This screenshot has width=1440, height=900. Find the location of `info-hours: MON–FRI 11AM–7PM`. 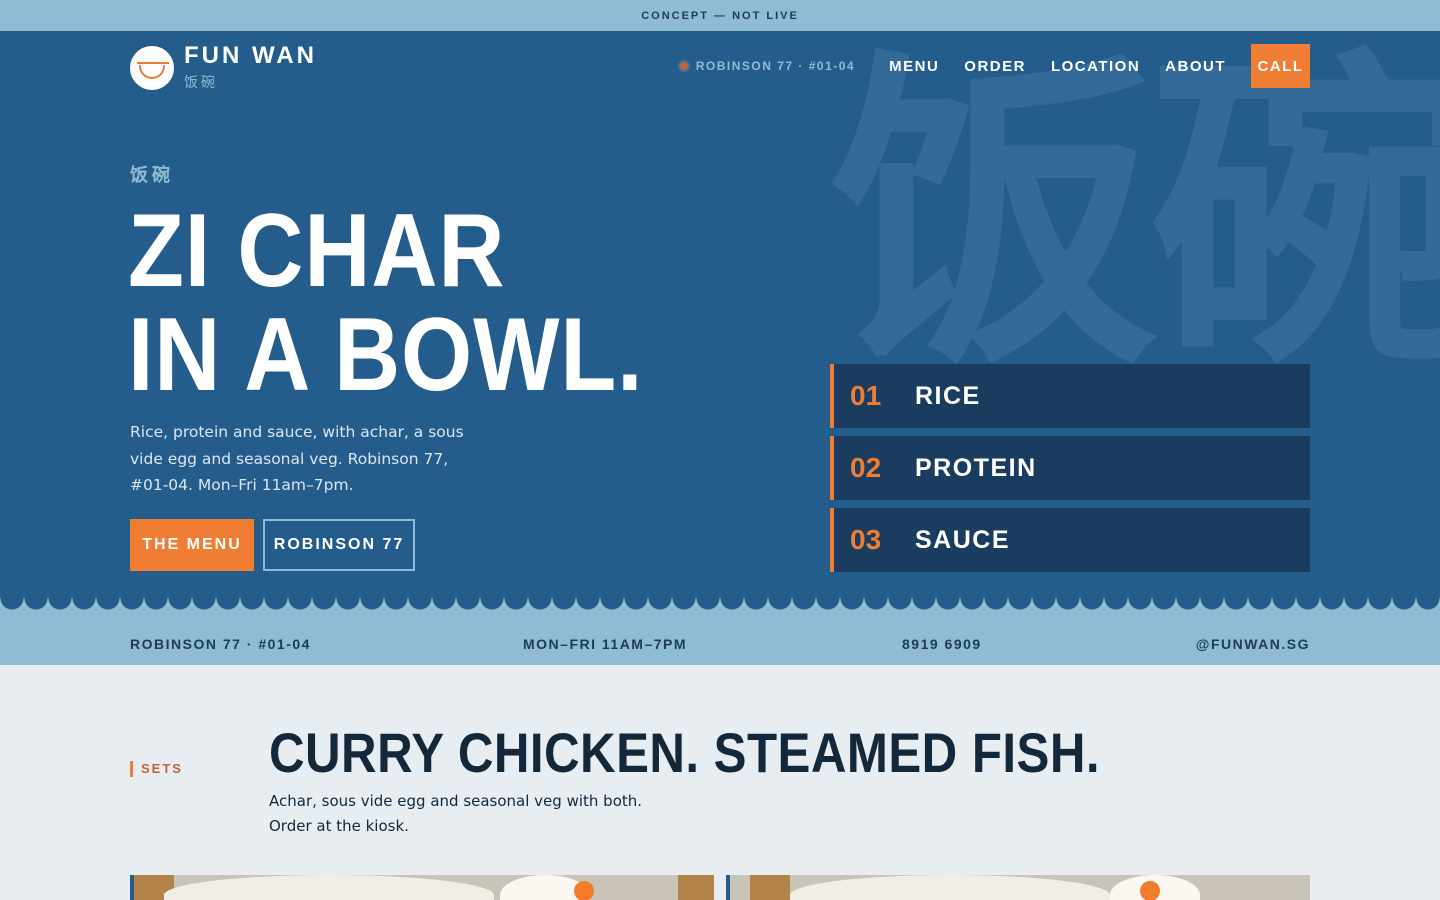

info-hours: MON–FRI 11AM–7PM is located at coordinates (605, 644).